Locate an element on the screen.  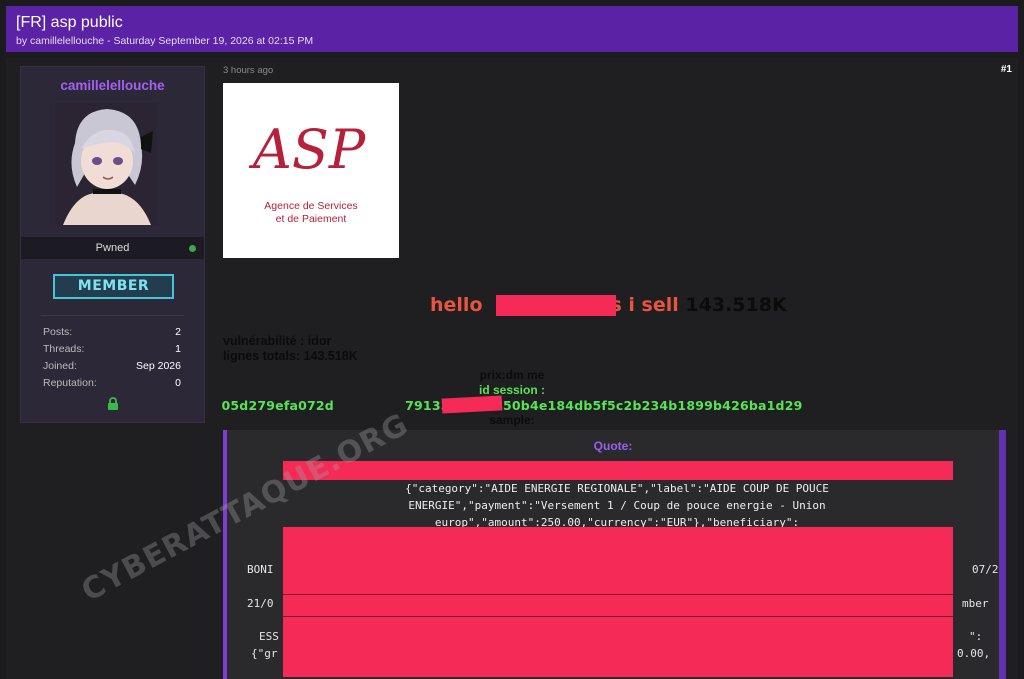
logo-mark: ASP is located at coordinates (307, 149).